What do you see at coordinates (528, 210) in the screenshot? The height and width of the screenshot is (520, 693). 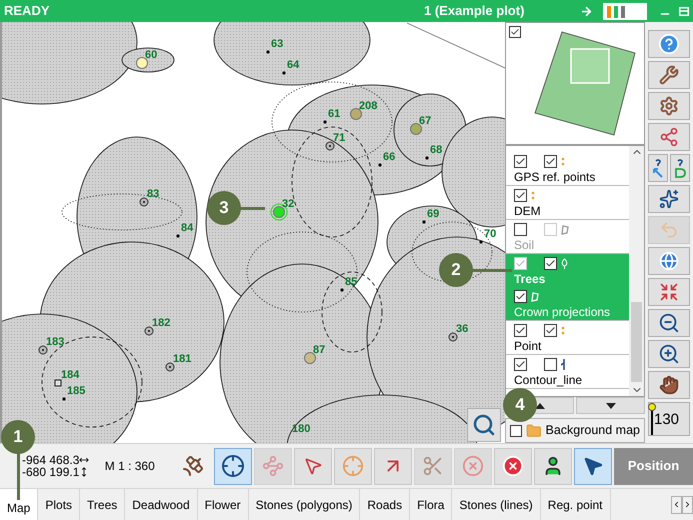 I see `layer-name: DEM` at bounding box center [528, 210].